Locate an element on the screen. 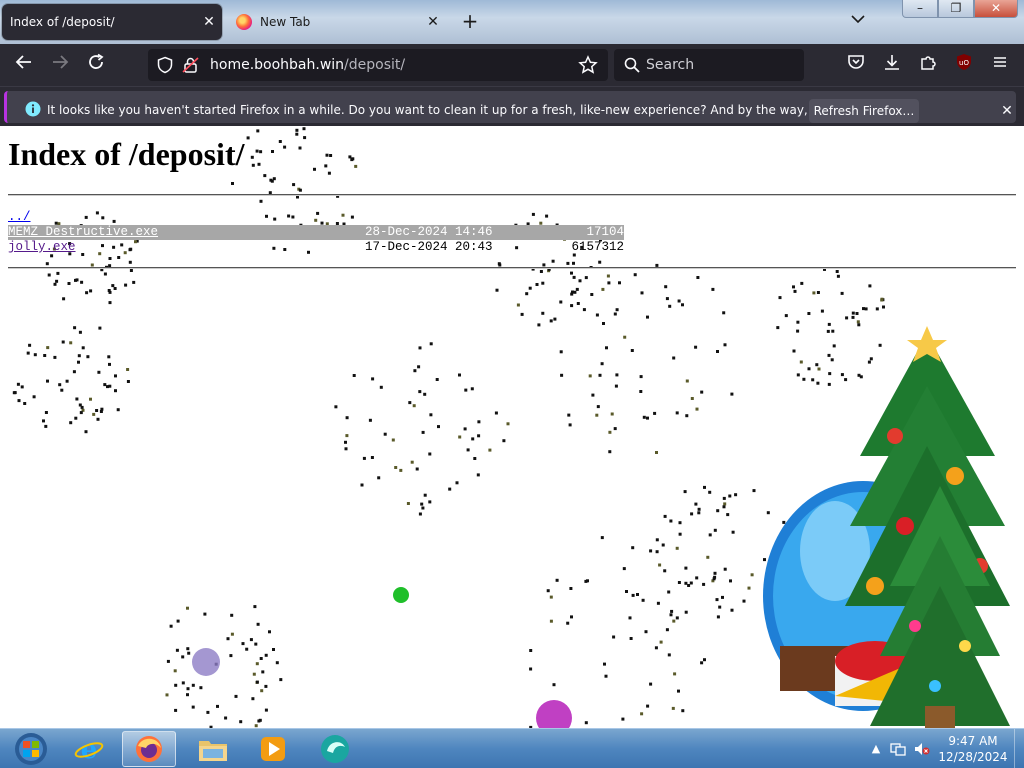 The height and width of the screenshot is (768, 1024). ublock-origin-icon: uO is located at coordinates (964, 65).